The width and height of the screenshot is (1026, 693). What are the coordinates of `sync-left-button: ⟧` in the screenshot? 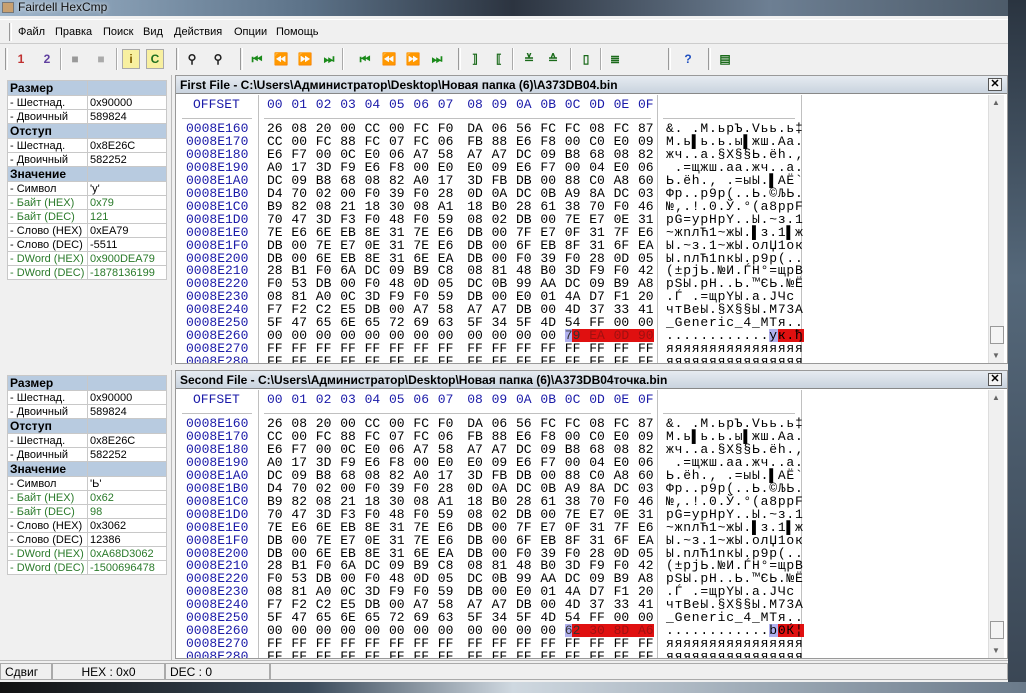 It's located at (475, 59).